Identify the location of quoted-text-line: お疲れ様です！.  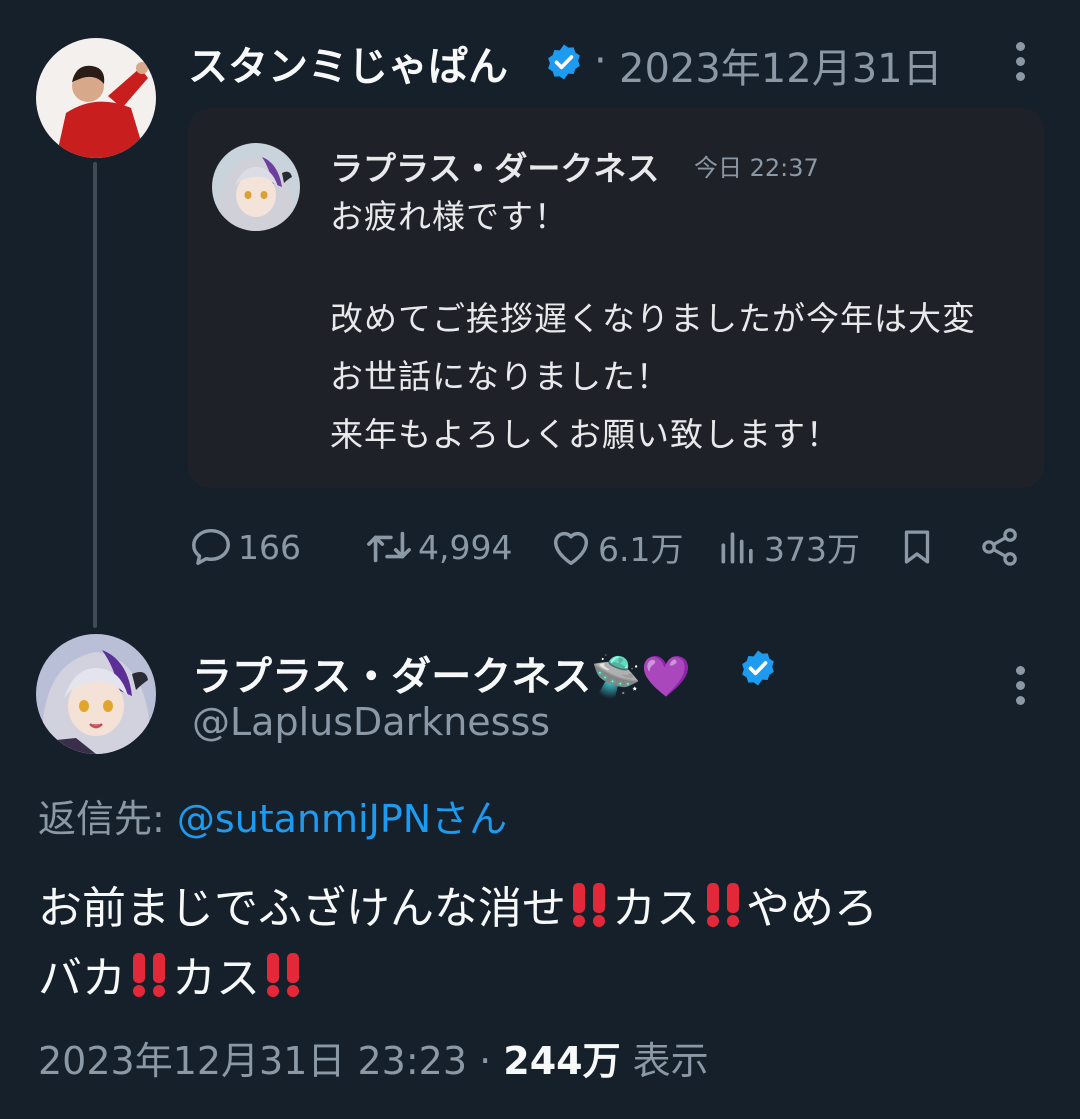
(449, 216).